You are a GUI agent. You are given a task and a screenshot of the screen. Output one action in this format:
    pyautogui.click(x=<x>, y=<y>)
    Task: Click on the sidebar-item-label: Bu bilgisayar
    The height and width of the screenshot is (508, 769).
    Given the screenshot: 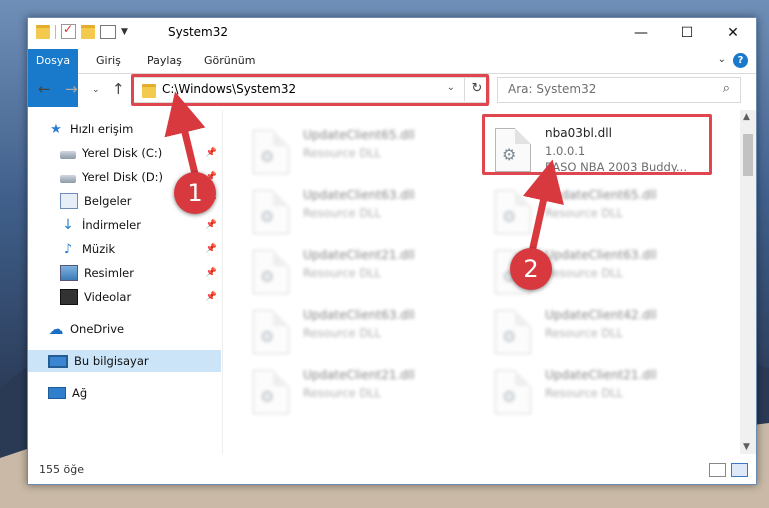 What is the action you would take?
    pyautogui.click(x=111, y=361)
    